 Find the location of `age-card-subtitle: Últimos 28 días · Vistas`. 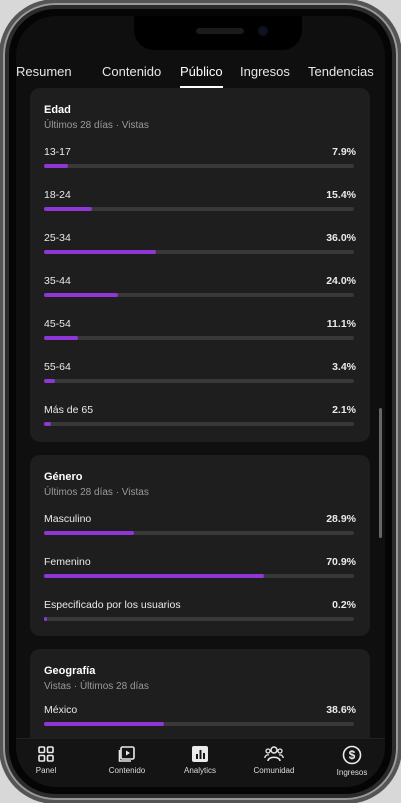

age-card-subtitle: Últimos 28 días · Vistas is located at coordinates (96, 125).